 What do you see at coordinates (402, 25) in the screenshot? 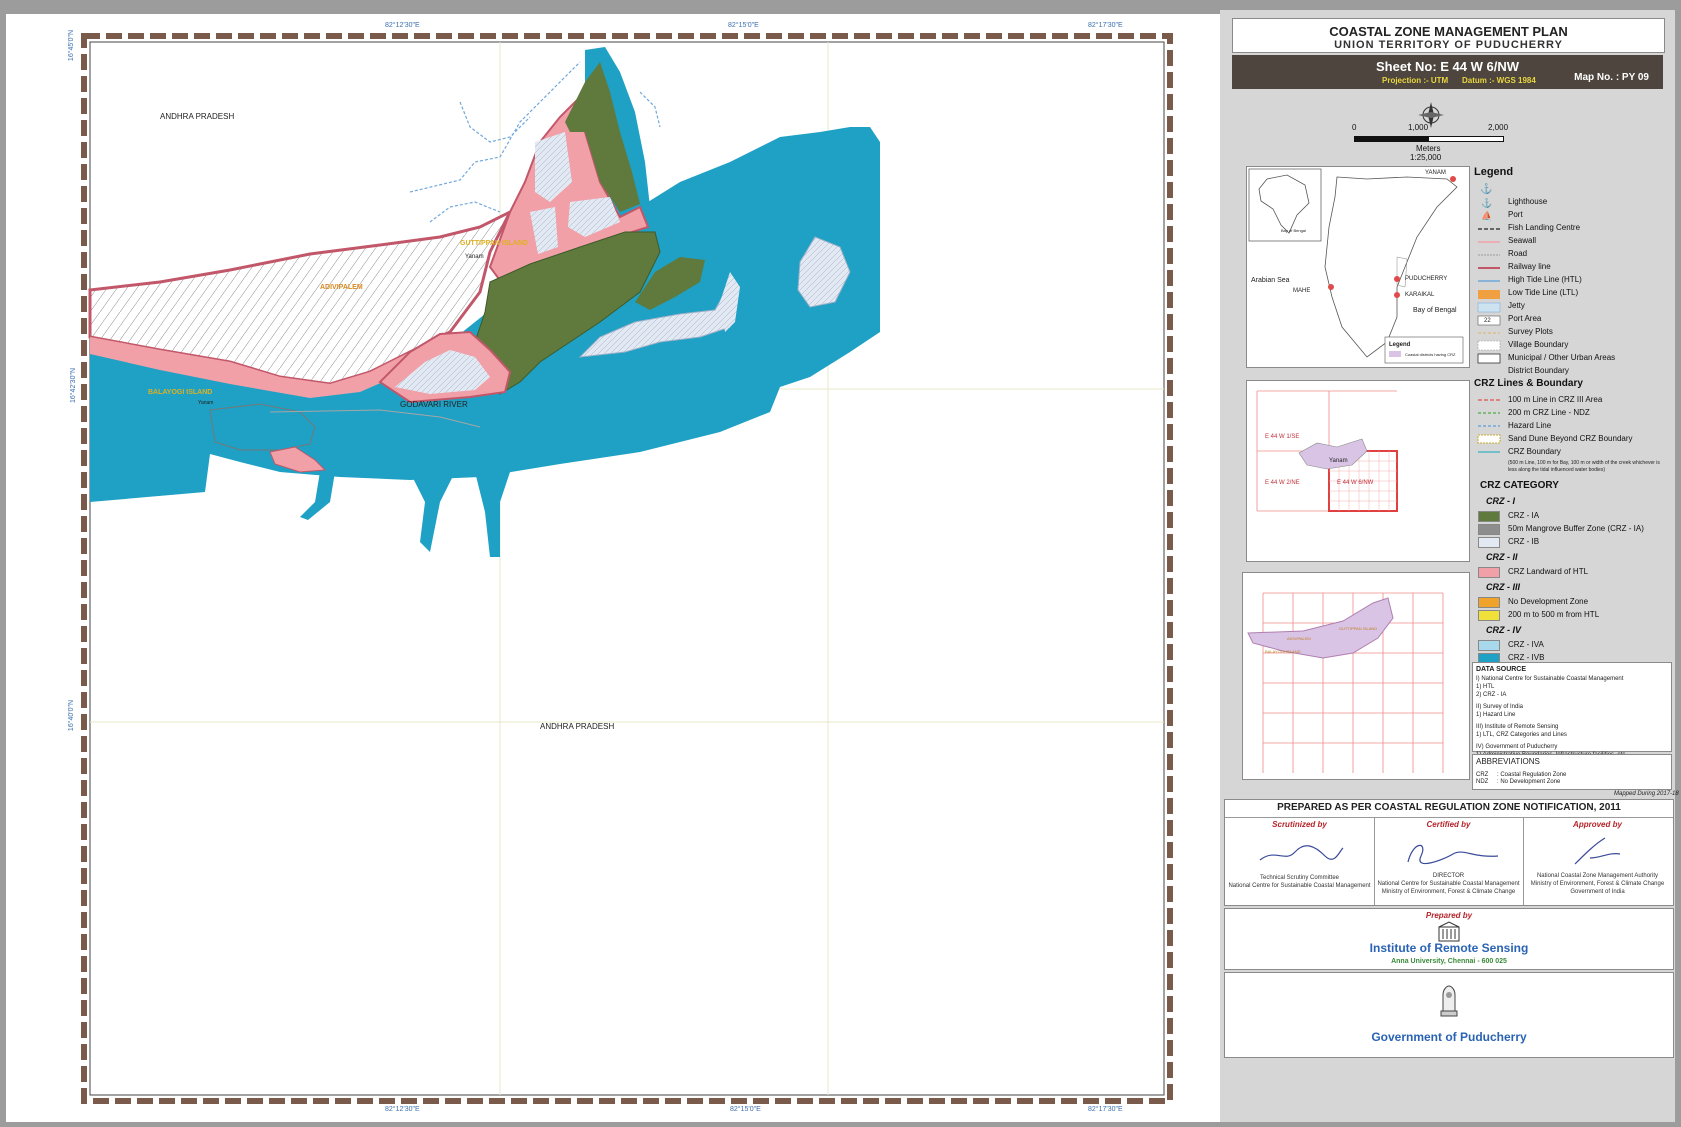
I see `coord-top-left: 82°12'30"E` at bounding box center [402, 25].